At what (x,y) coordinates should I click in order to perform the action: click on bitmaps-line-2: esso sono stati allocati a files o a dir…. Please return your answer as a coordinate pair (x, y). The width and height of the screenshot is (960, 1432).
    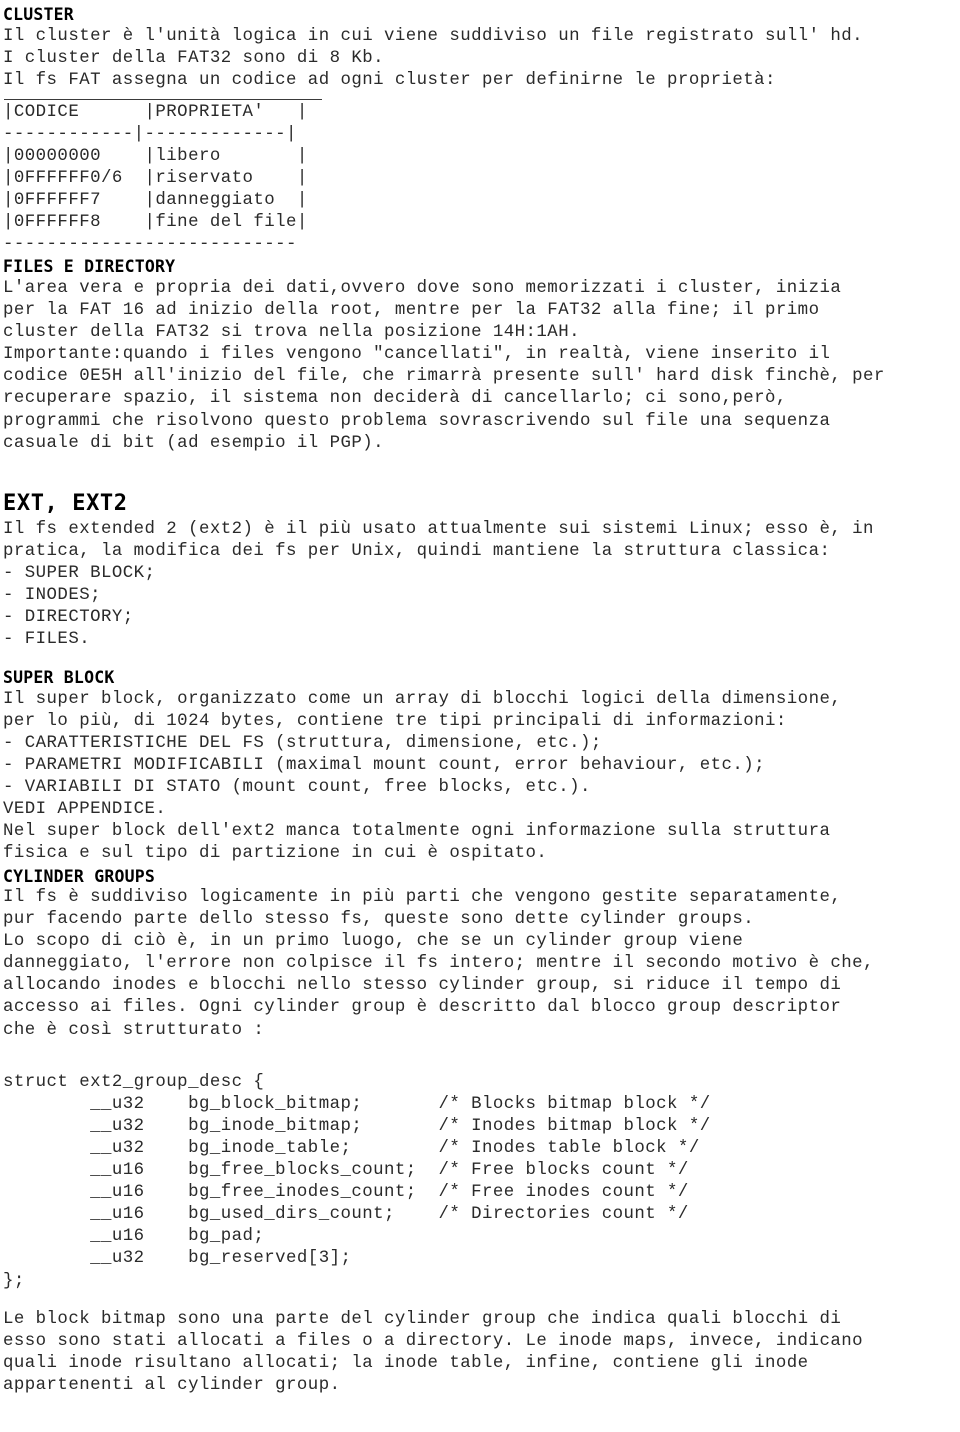
    Looking at the image, I should click on (433, 1341).